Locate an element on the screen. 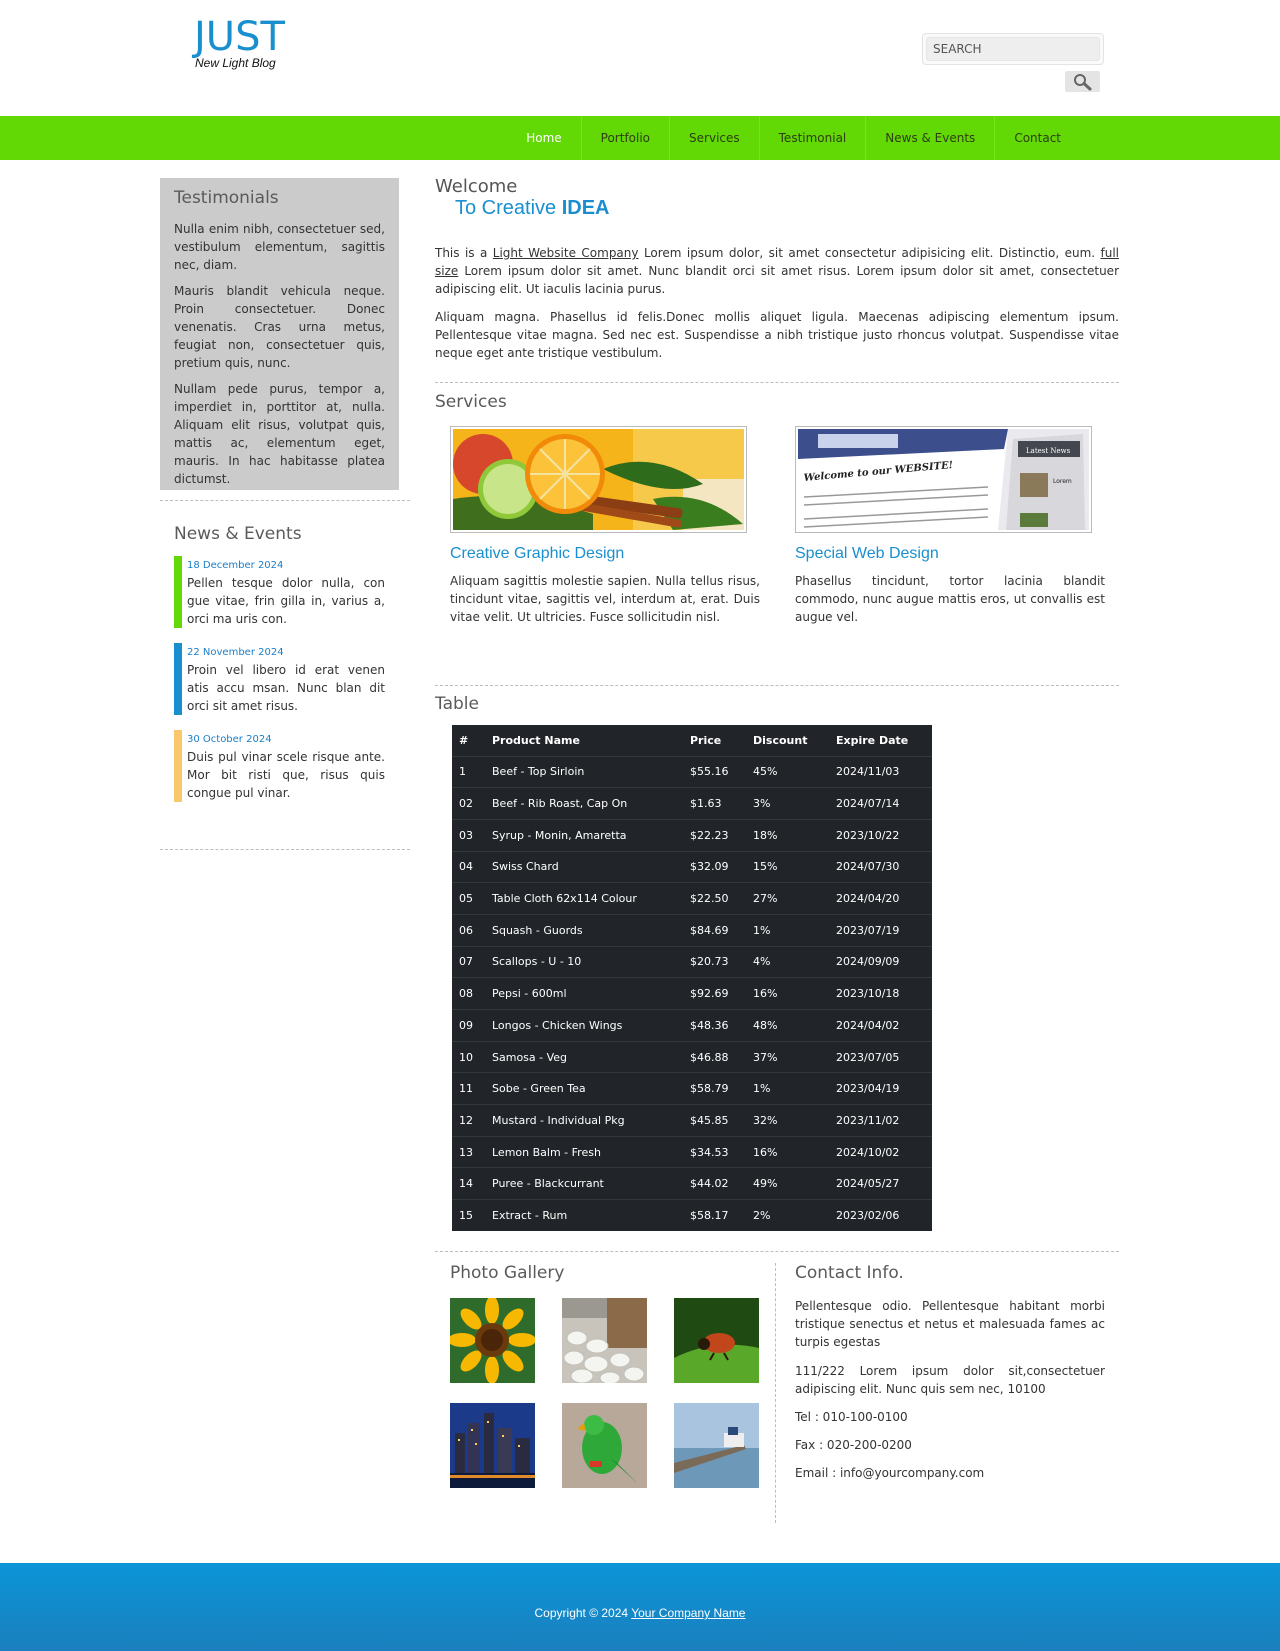 This screenshot has height=1651, width=1280. service-title: Special Web Design is located at coordinates (867, 554).